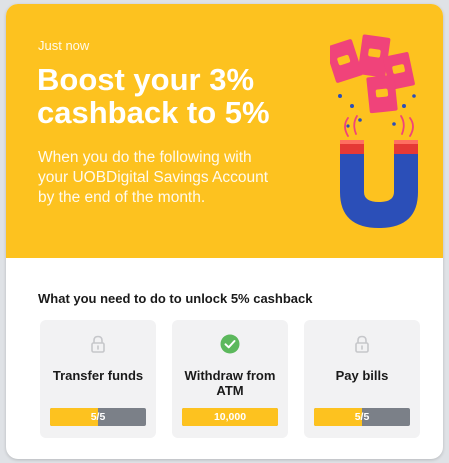  Describe the element at coordinates (230, 344) in the screenshot. I see `check-circle-icon` at that location.